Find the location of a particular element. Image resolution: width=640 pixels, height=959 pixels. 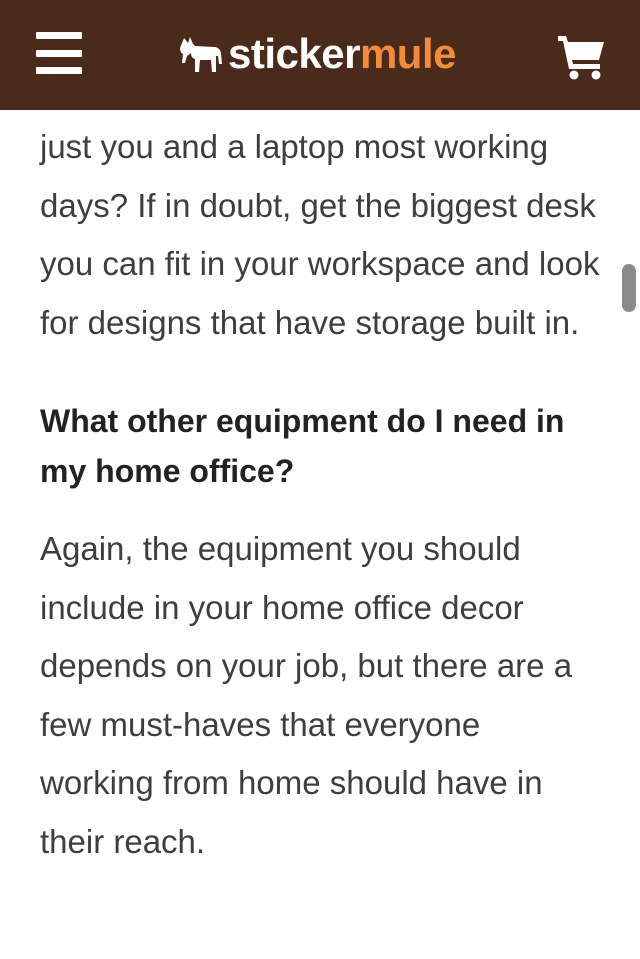

shopping-cart-icon is located at coordinates (581, 57).